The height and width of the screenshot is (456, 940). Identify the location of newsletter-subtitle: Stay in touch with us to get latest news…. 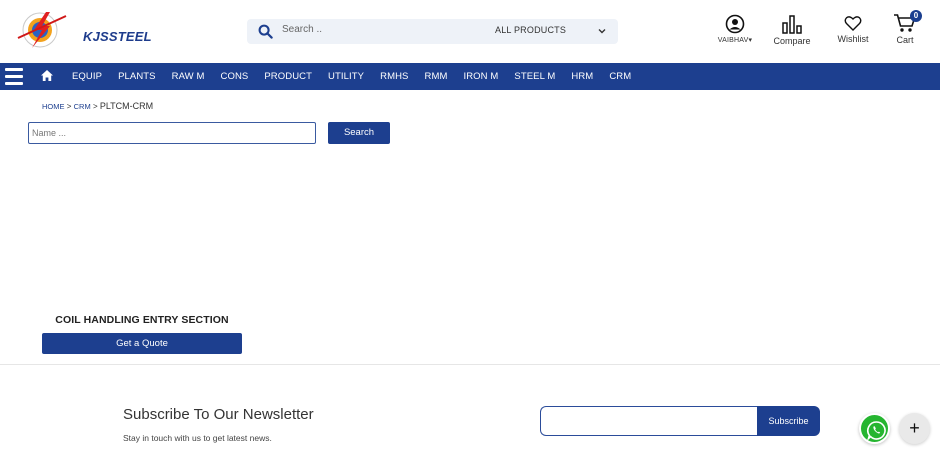
(197, 438).